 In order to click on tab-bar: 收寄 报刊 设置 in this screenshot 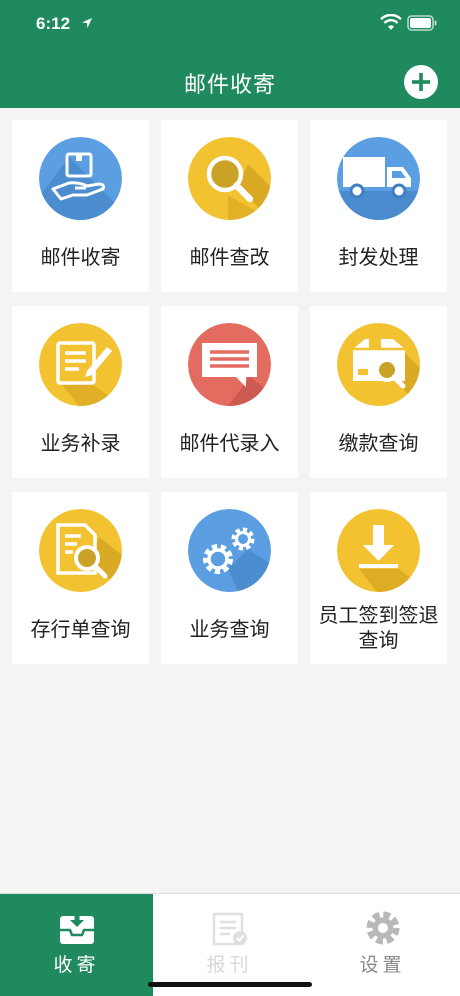, I will do `click(230, 944)`.